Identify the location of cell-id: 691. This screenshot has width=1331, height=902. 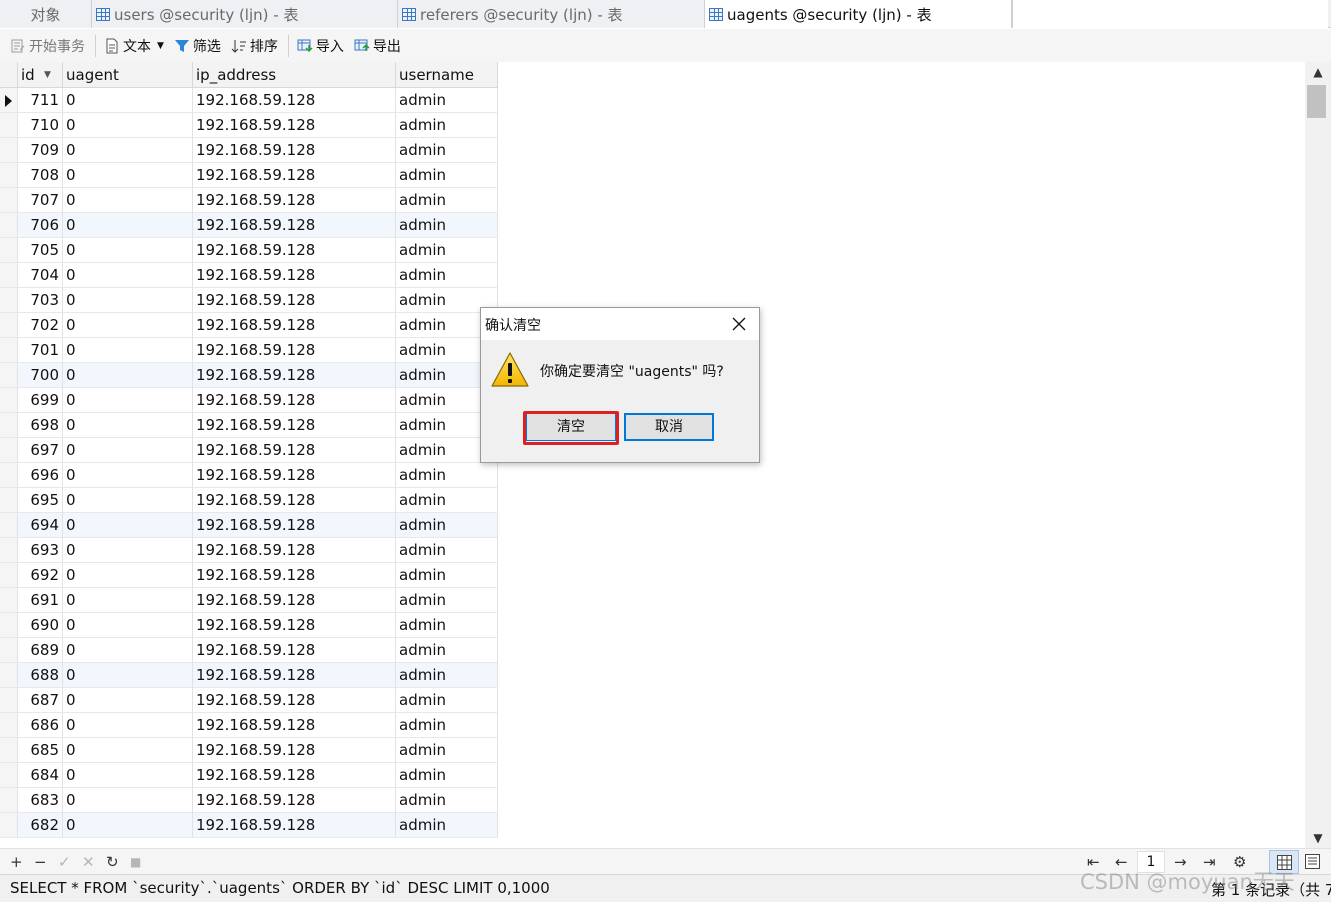
(40, 600).